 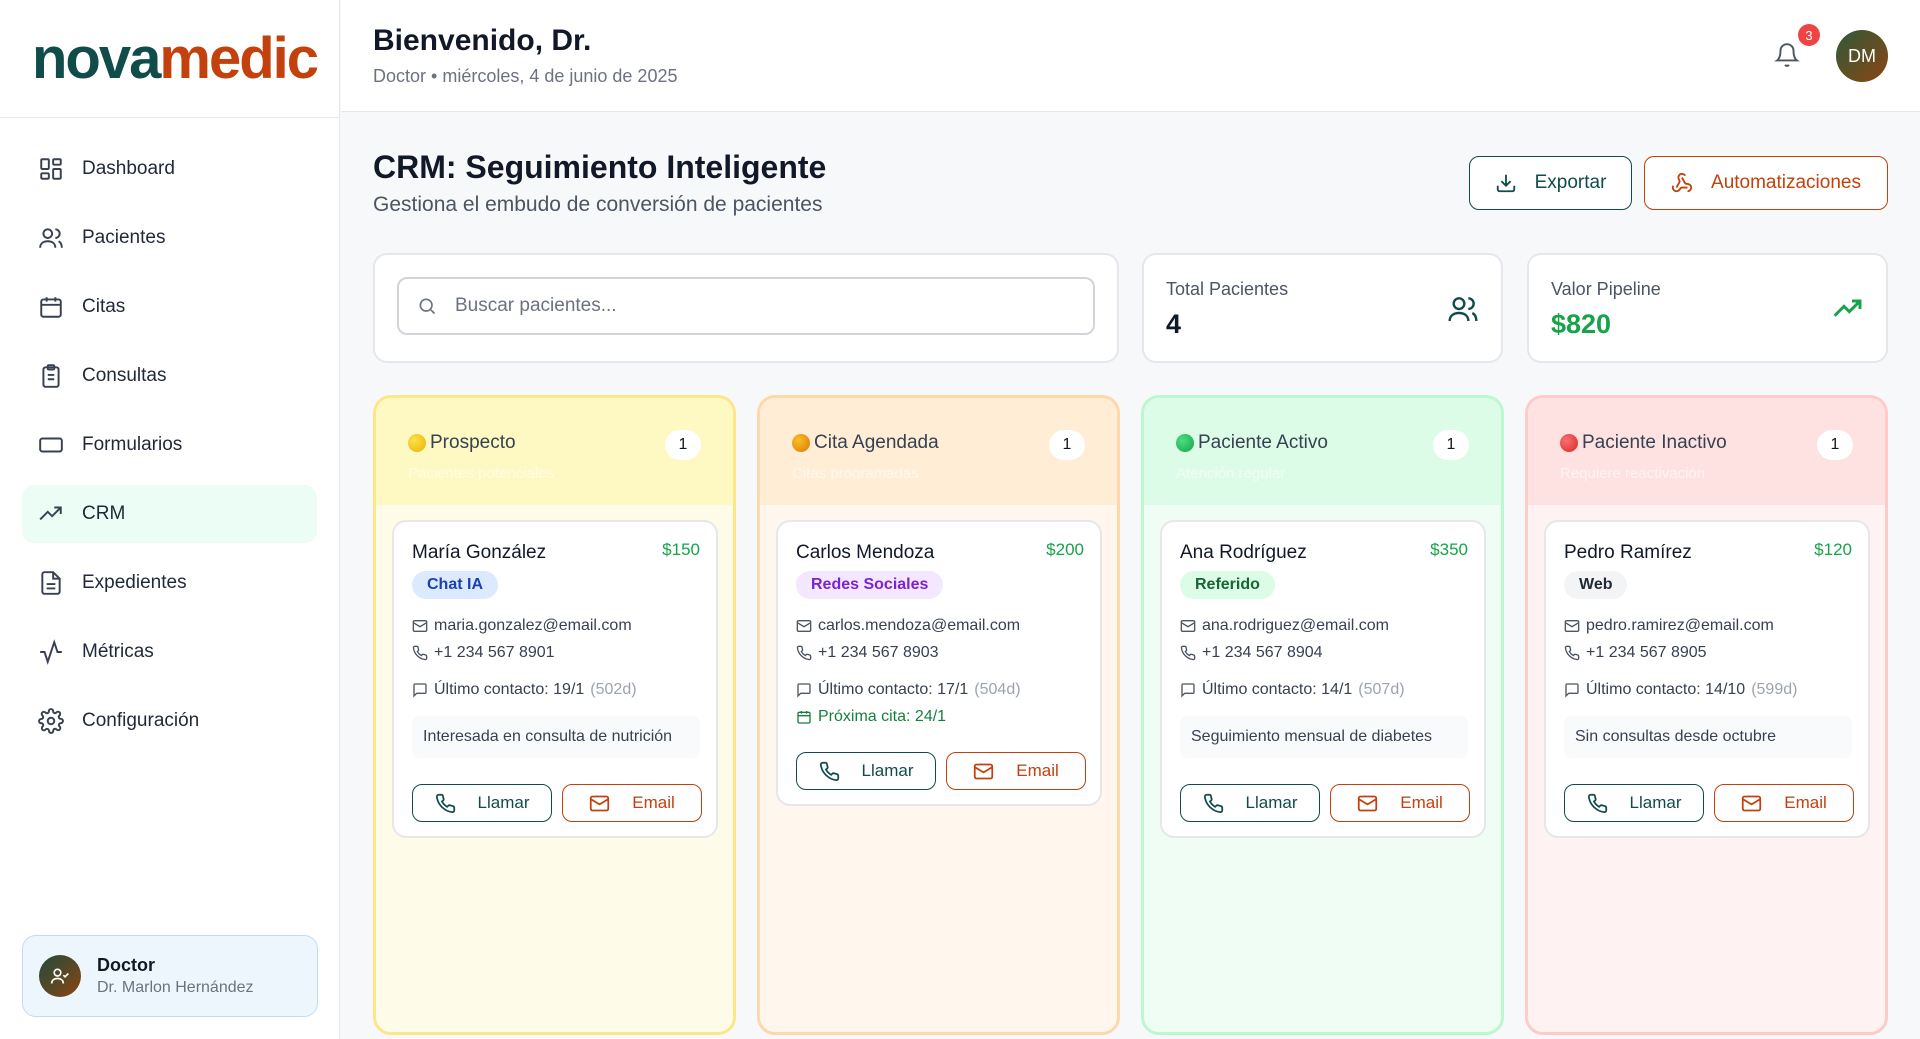 I want to click on logo: nova medic, so click(x=169, y=59).